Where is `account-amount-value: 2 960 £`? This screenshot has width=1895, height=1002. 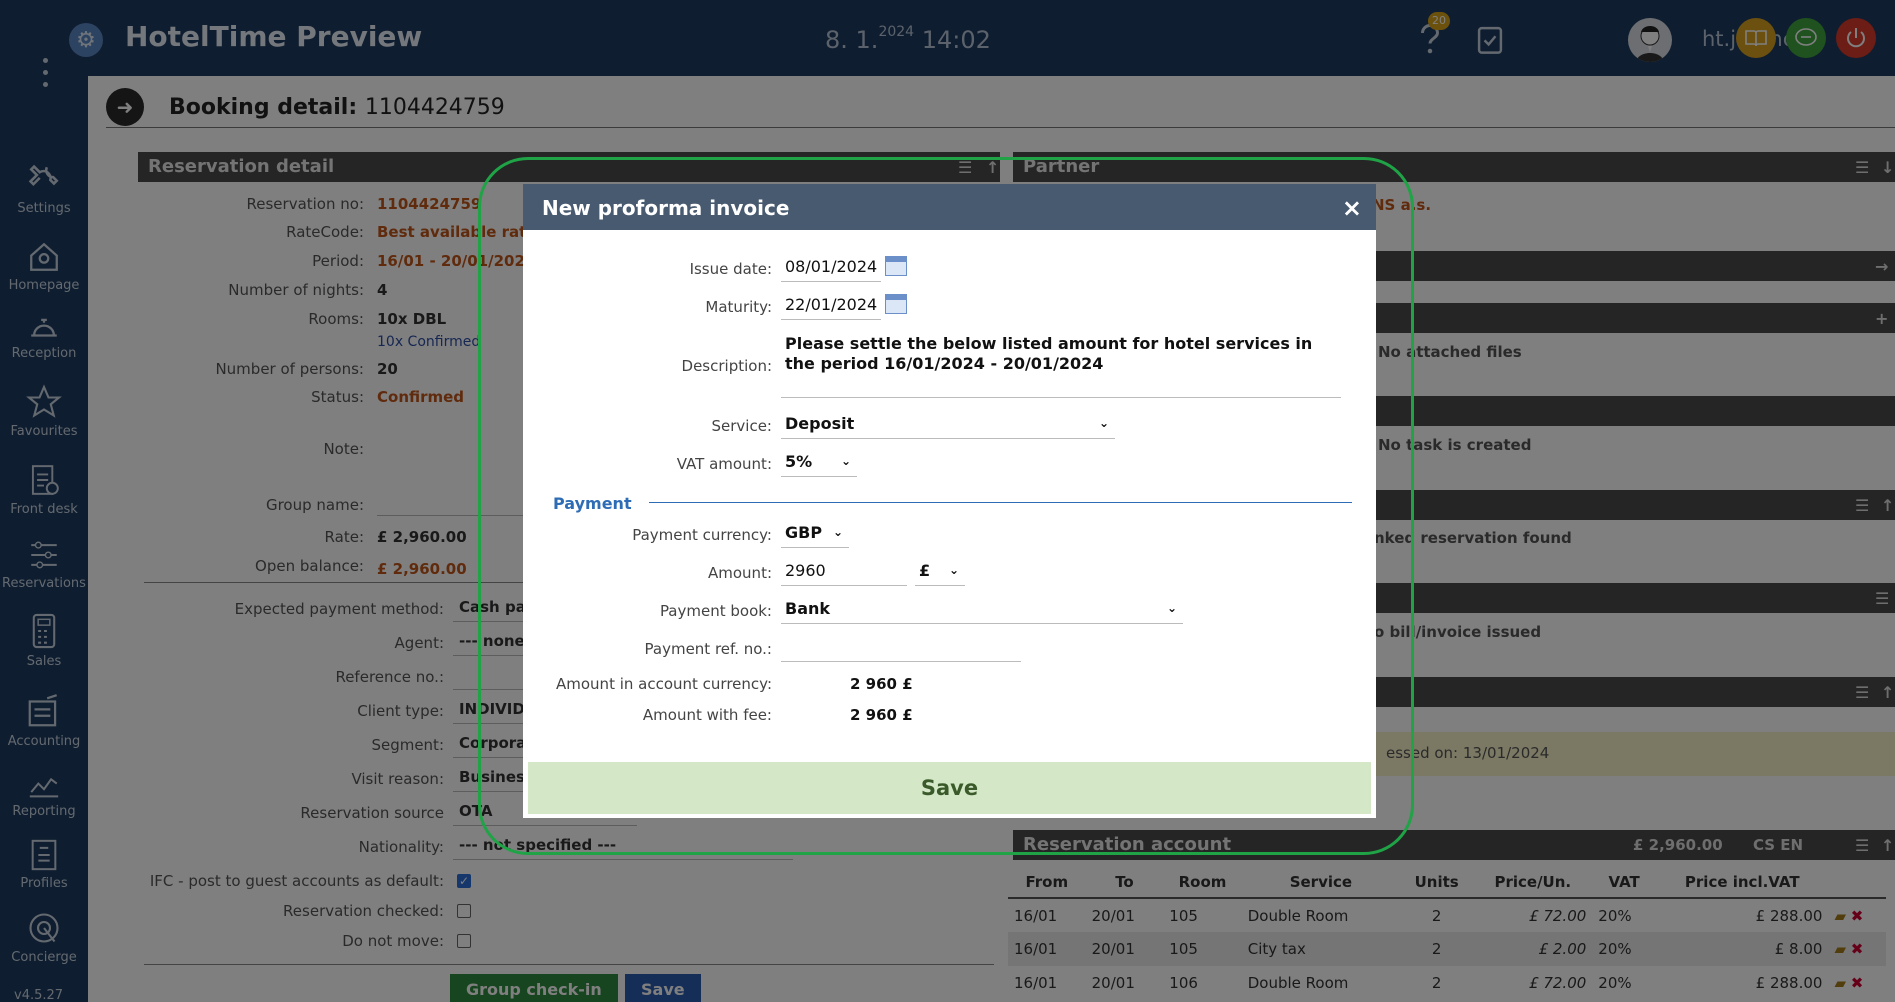 account-amount-value: 2 960 £ is located at coordinates (881, 684).